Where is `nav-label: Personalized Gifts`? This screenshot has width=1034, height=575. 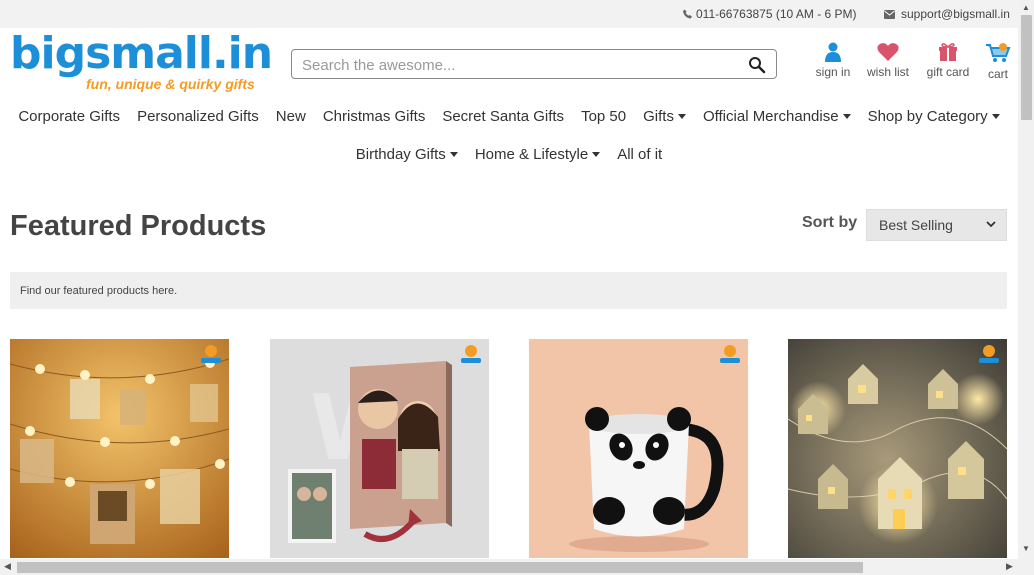 nav-label: Personalized Gifts is located at coordinates (198, 116).